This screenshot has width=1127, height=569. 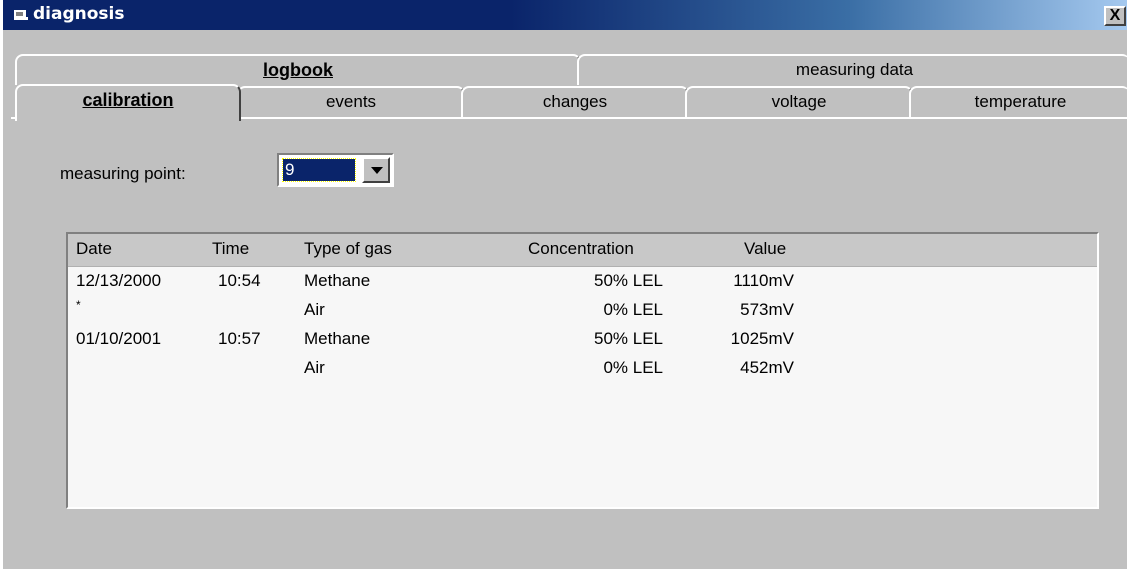 I want to click on tab-temperature-label: temperature, so click(x=1020, y=101).